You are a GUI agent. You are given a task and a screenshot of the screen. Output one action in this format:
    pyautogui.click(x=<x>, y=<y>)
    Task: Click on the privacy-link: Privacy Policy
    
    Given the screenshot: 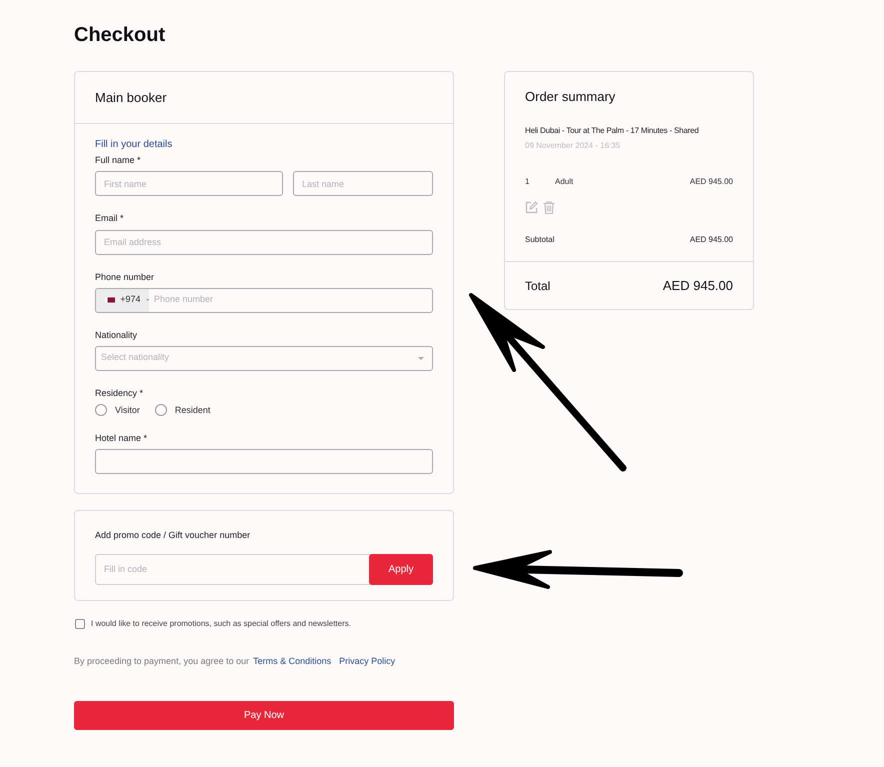 What is the action you would take?
    pyautogui.click(x=367, y=661)
    